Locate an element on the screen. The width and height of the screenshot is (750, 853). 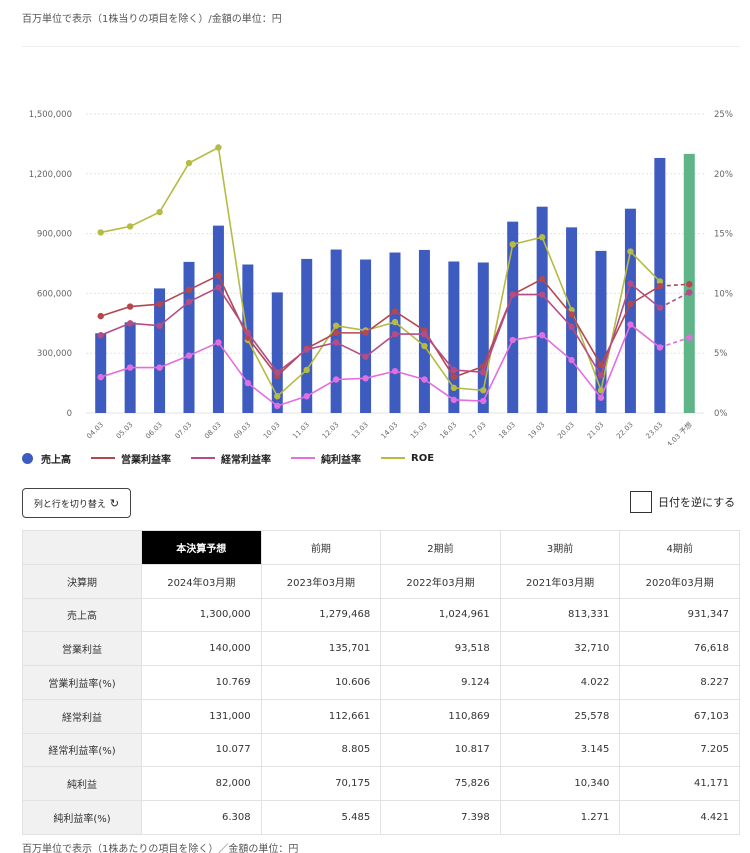
unit-note-top: 百万単位で表示（1株当りの項目を除く）/金額の単位：円 is located at coordinates (152, 19).